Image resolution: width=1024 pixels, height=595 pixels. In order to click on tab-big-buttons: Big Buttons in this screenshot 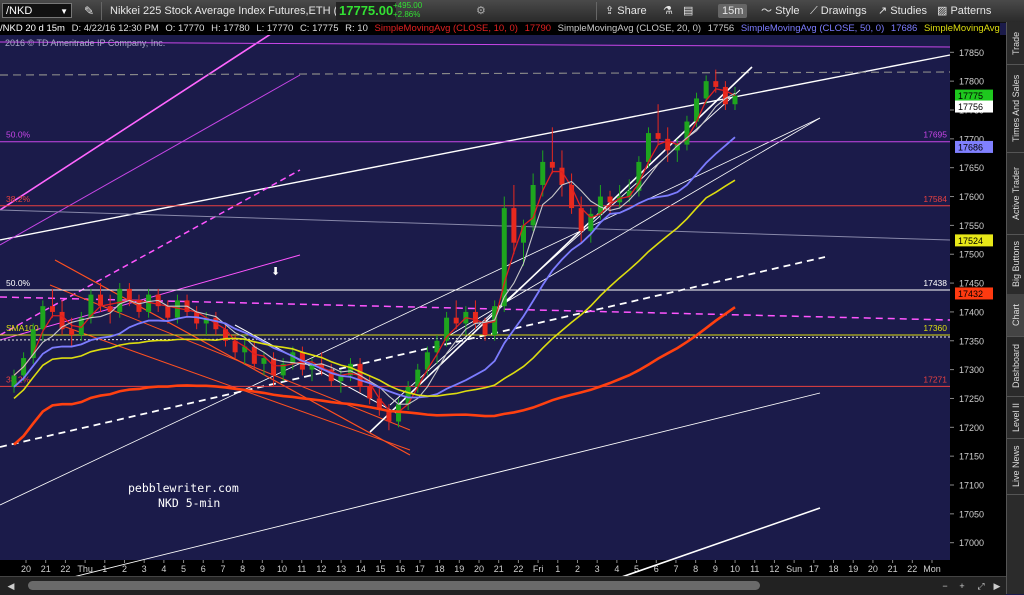, I will do `click(1015, 264)`.